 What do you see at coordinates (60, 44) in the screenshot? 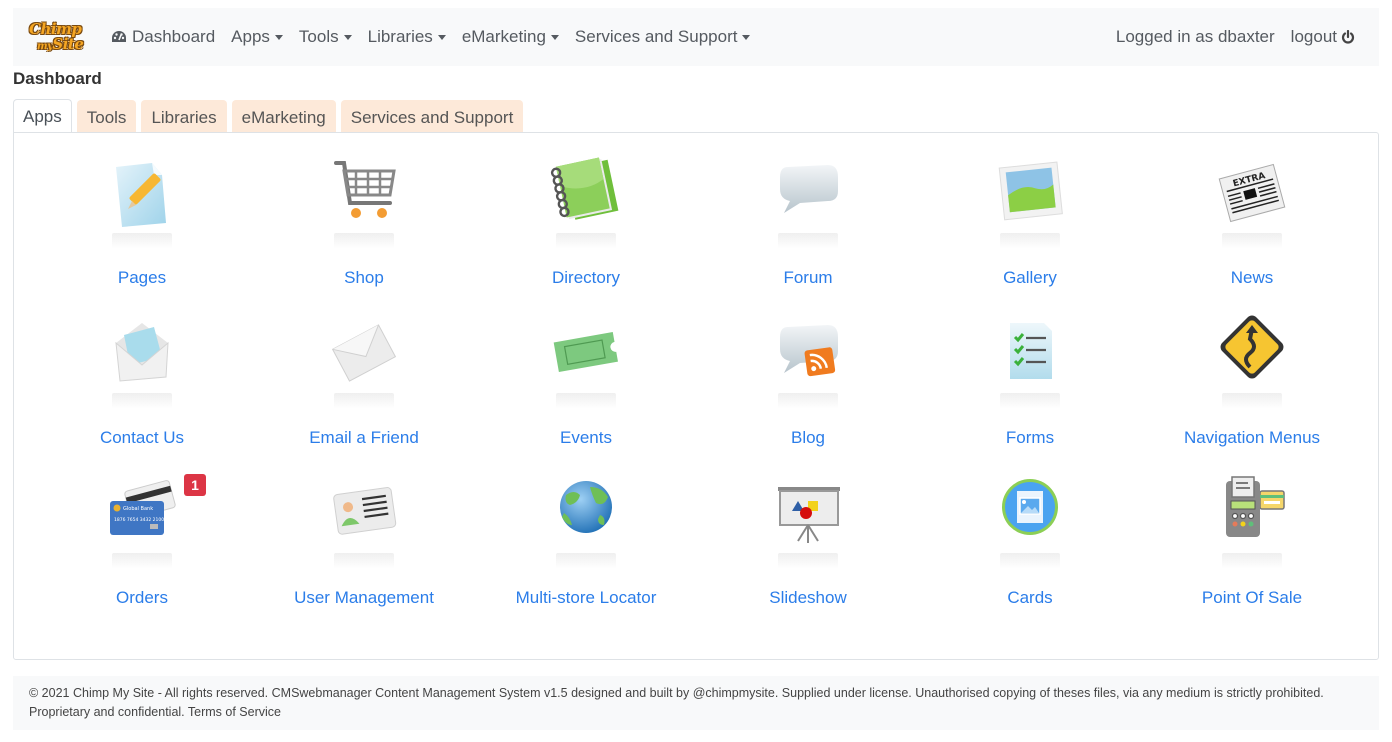
I see `logo-text-line2: mySite` at bounding box center [60, 44].